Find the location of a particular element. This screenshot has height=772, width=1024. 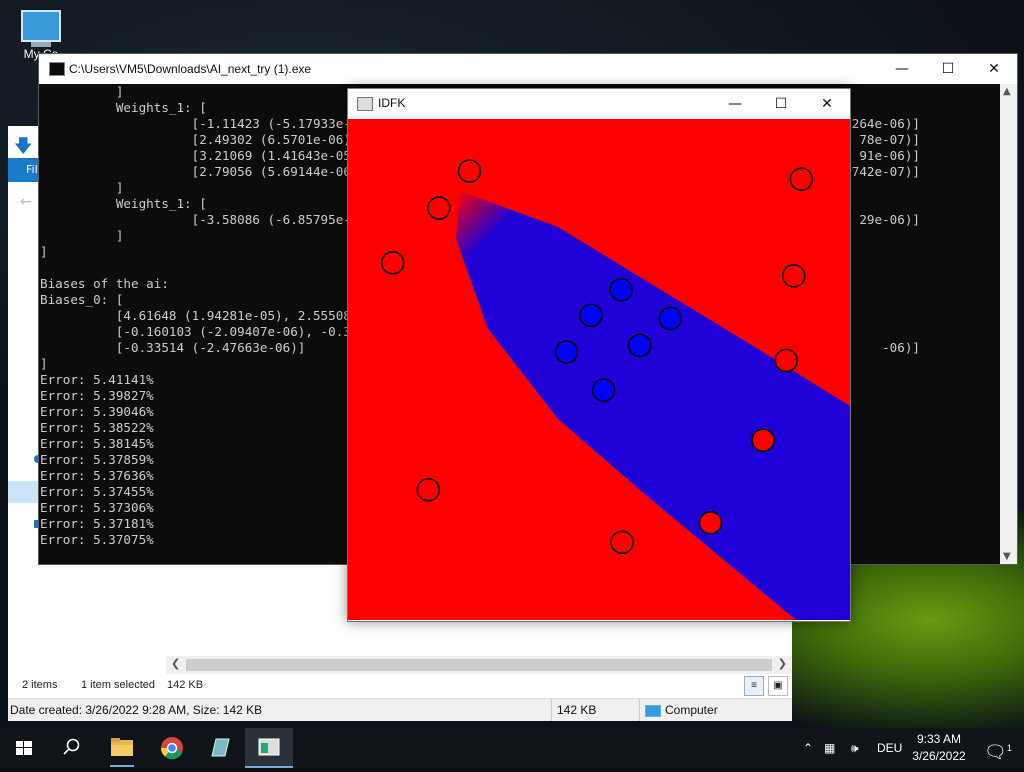

volume-icon: 🕪 is located at coordinates (855, 748).